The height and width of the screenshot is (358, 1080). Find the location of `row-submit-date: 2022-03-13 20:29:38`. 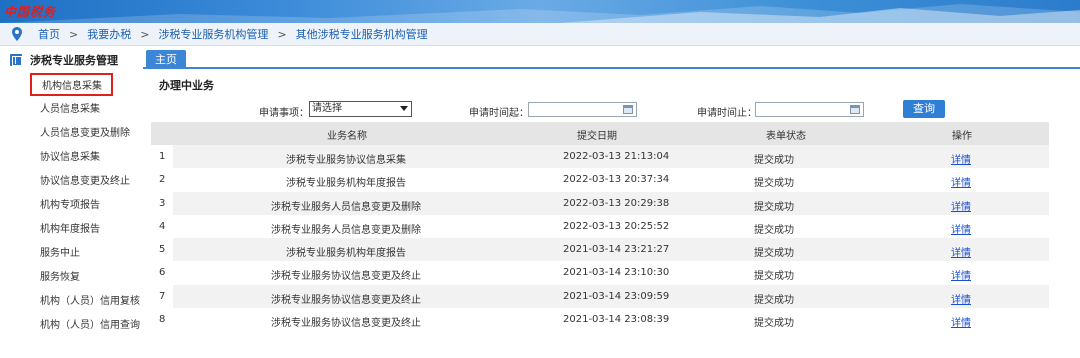

row-submit-date: 2022-03-13 20:29:38 is located at coordinates (616, 203).